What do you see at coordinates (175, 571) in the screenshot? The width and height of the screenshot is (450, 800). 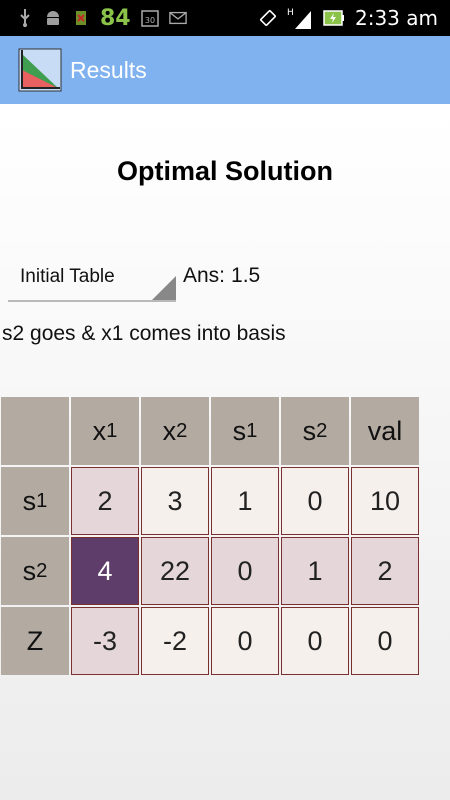 I see `table-cell: 22` at bounding box center [175, 571].